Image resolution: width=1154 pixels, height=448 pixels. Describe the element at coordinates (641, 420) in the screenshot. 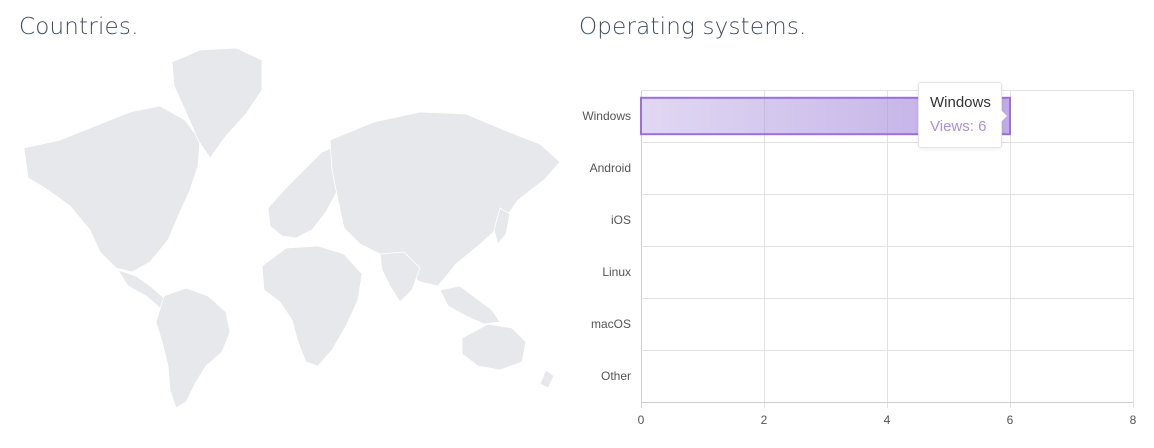

I see `x-tick-label: 0` at that location.